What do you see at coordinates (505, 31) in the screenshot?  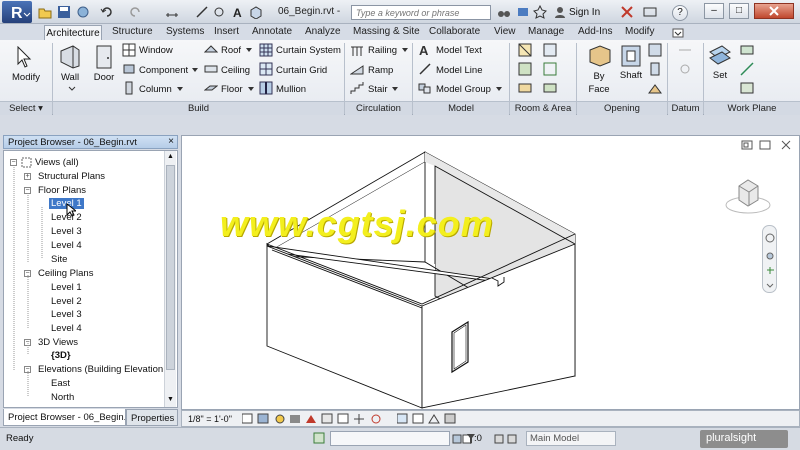 I see `tab-view: View` at bounding box center [505, 31].